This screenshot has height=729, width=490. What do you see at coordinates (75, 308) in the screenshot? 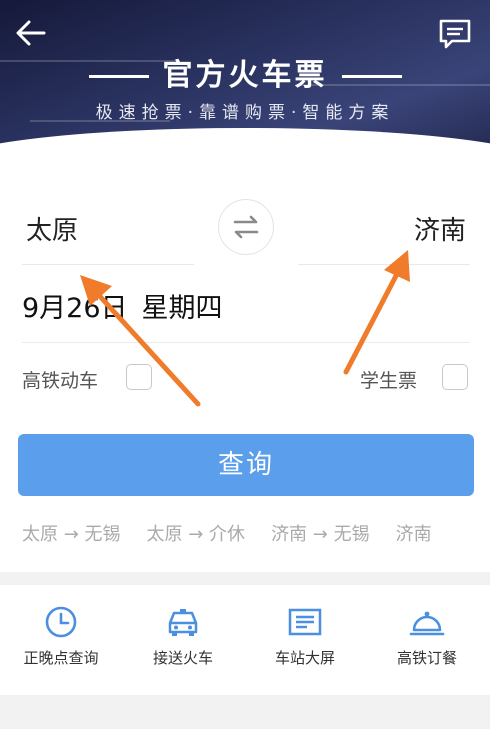
I see `date-value: 9月26日` at bounding box center [75, 308].